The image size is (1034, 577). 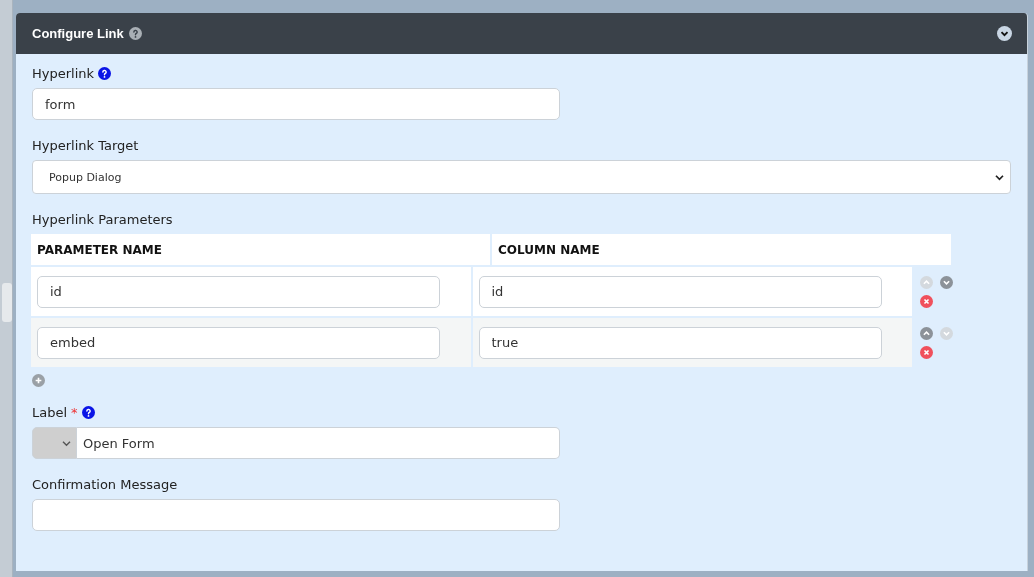 What do you see at coordinates (721, 249) in the screenshot?
I see `column-header: COLUMN NAME` at bounding box center [721, 249].